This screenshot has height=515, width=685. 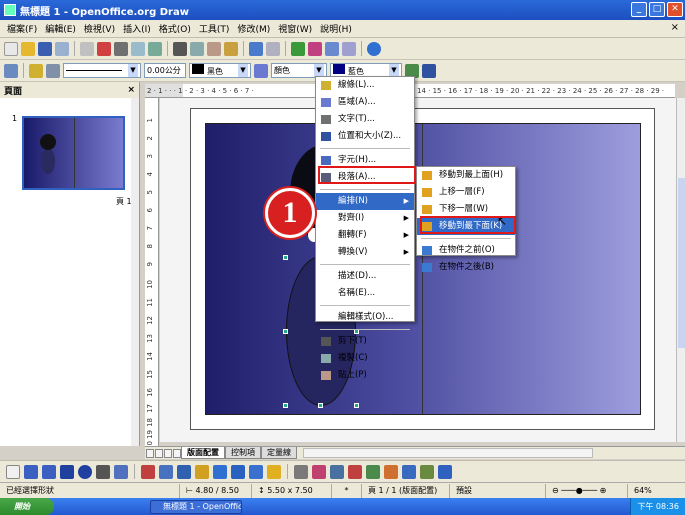 I want to click on line-style-select: ▼, so click(x=102, y=70).